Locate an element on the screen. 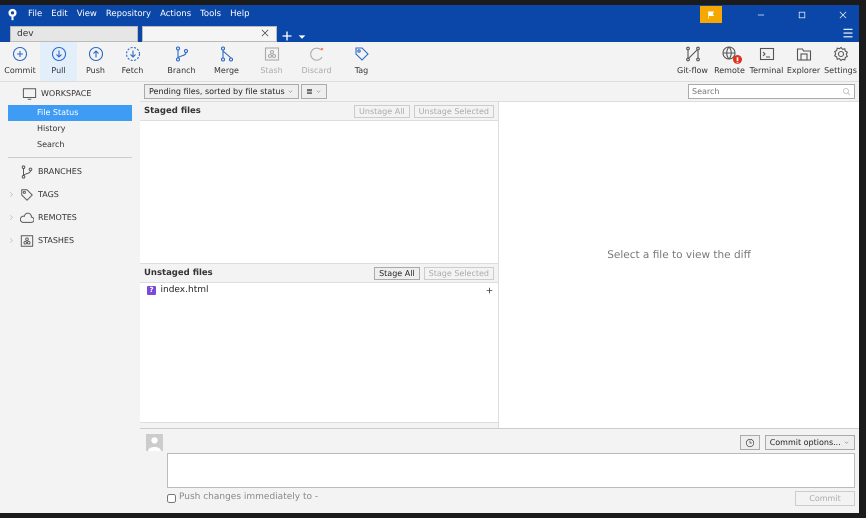 This screenshot has width=866, height=518. history-button is located at coordinates (750, 442).